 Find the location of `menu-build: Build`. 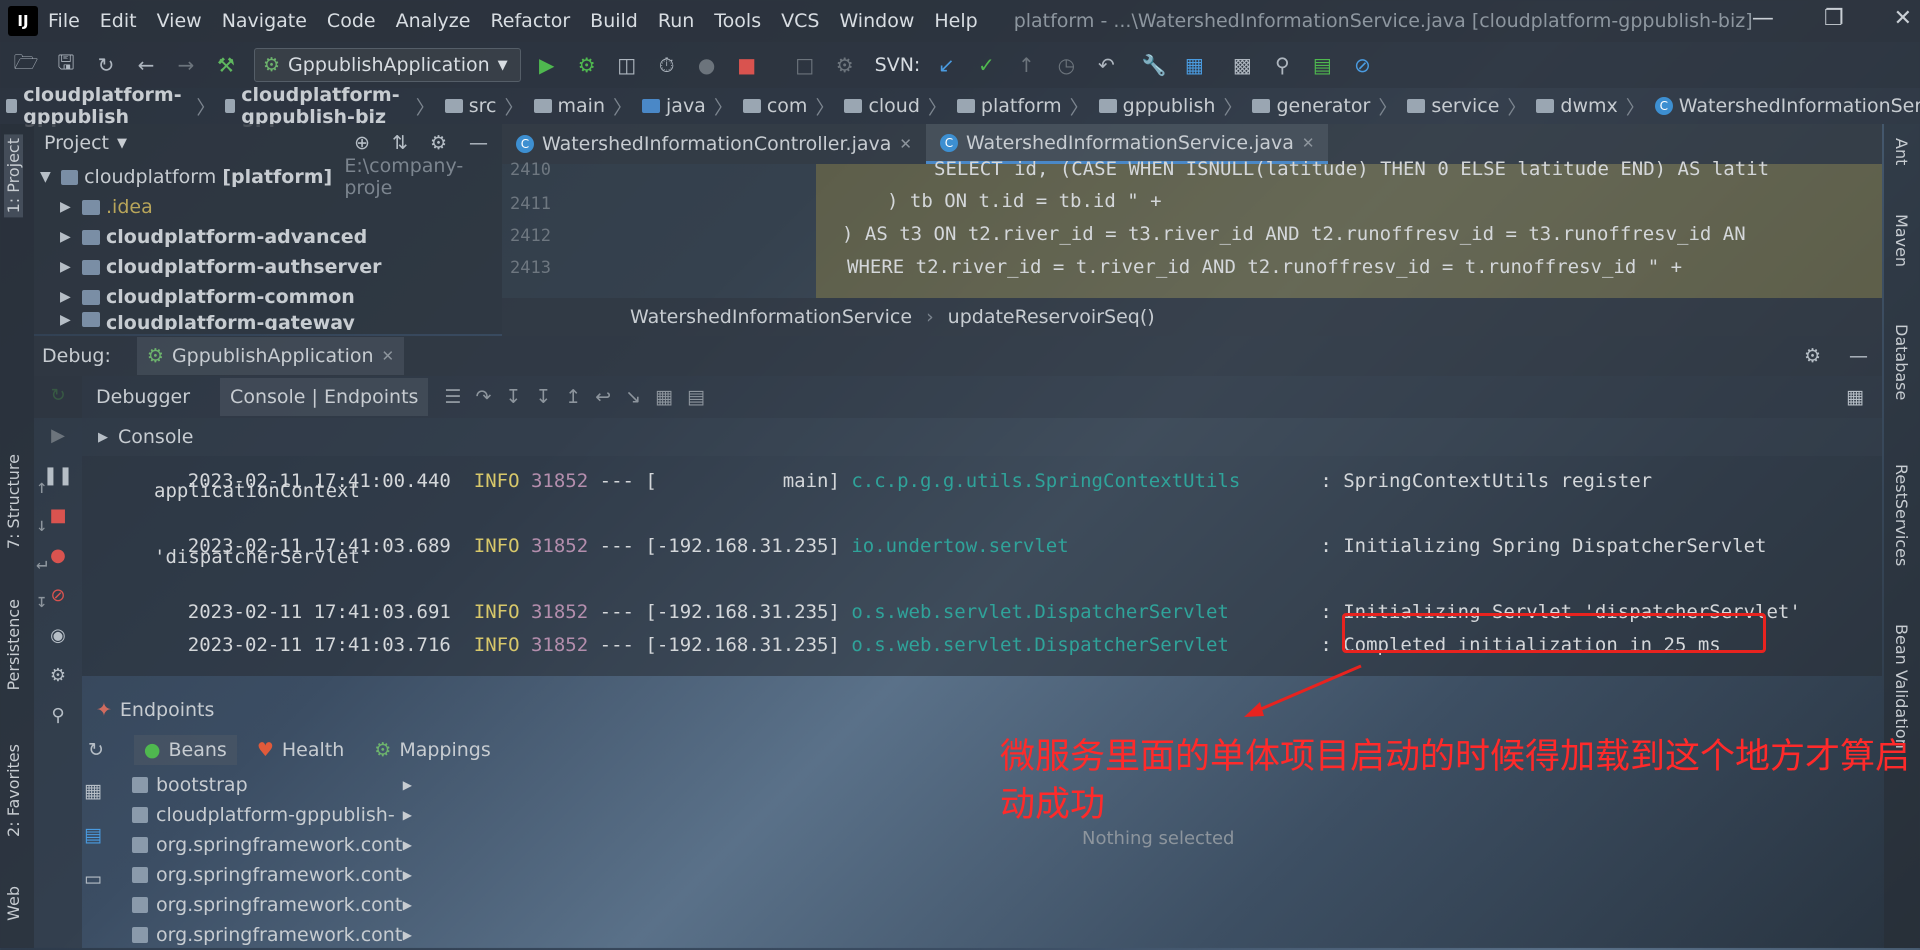

menu-build: Build is located at coordinates (614, 21).